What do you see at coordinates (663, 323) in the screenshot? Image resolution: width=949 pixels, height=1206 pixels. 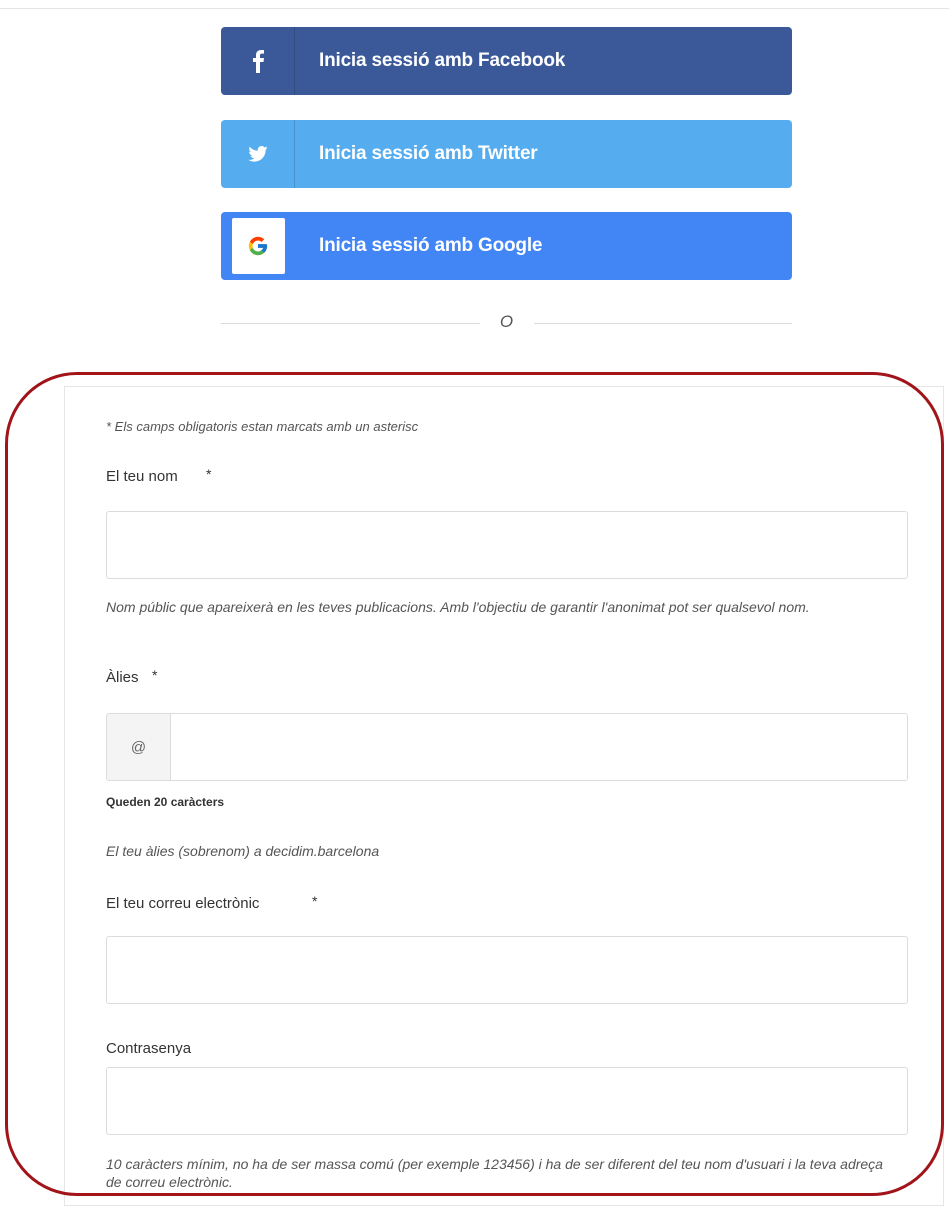 I see `divider-line-right` at bounding box center [663, 323].